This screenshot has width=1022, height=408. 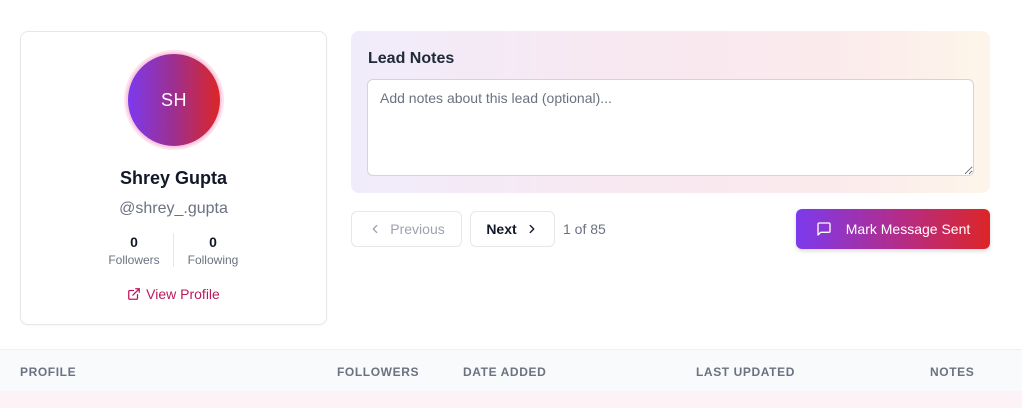 I want to click on chevron-right-icon, so click(x=532, y=229).